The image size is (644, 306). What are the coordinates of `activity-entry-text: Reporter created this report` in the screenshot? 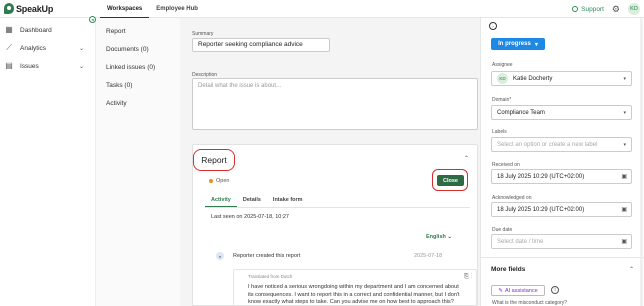 It's located at (267, 256).